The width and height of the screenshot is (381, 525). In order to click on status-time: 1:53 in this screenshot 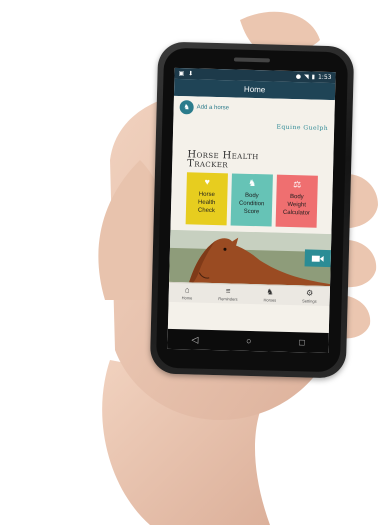, I will do `click(324, 77)`.